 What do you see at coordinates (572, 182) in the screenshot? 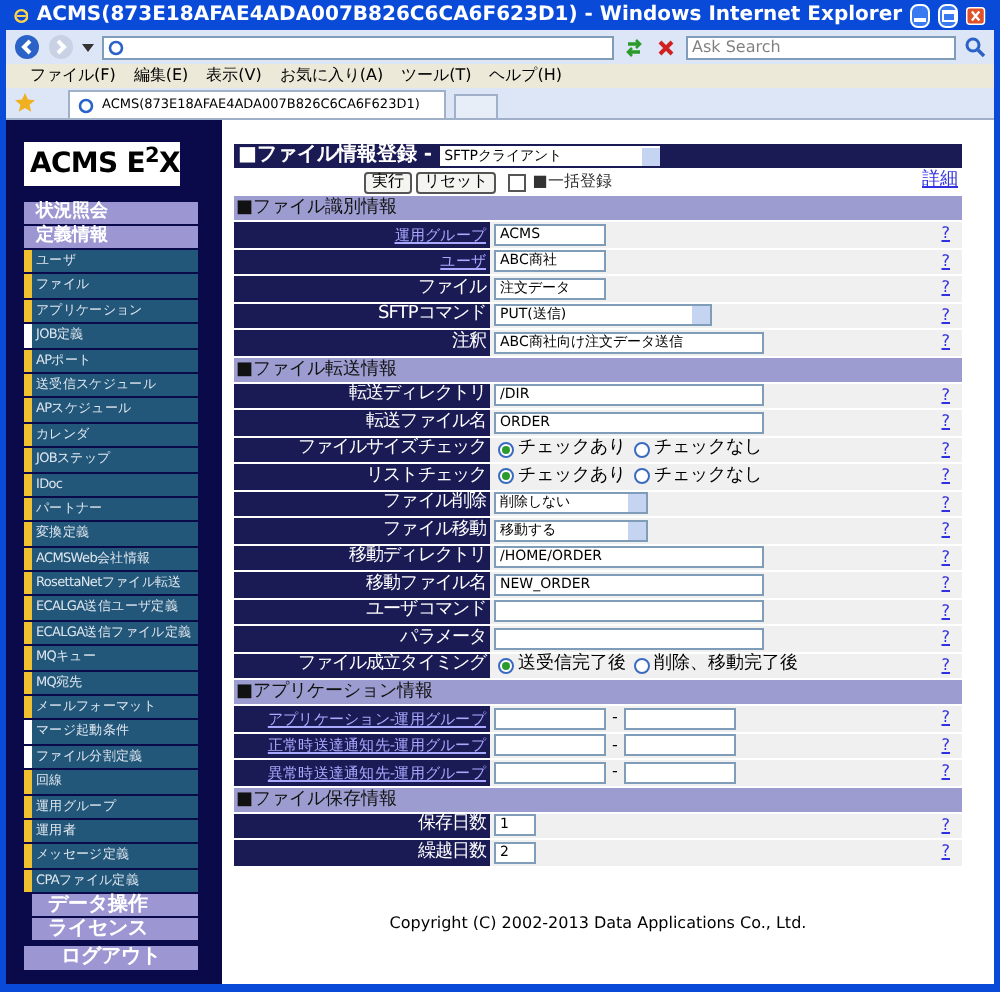
I see `checkbox-label: ■一括登録` at bounding box center [572, 182].